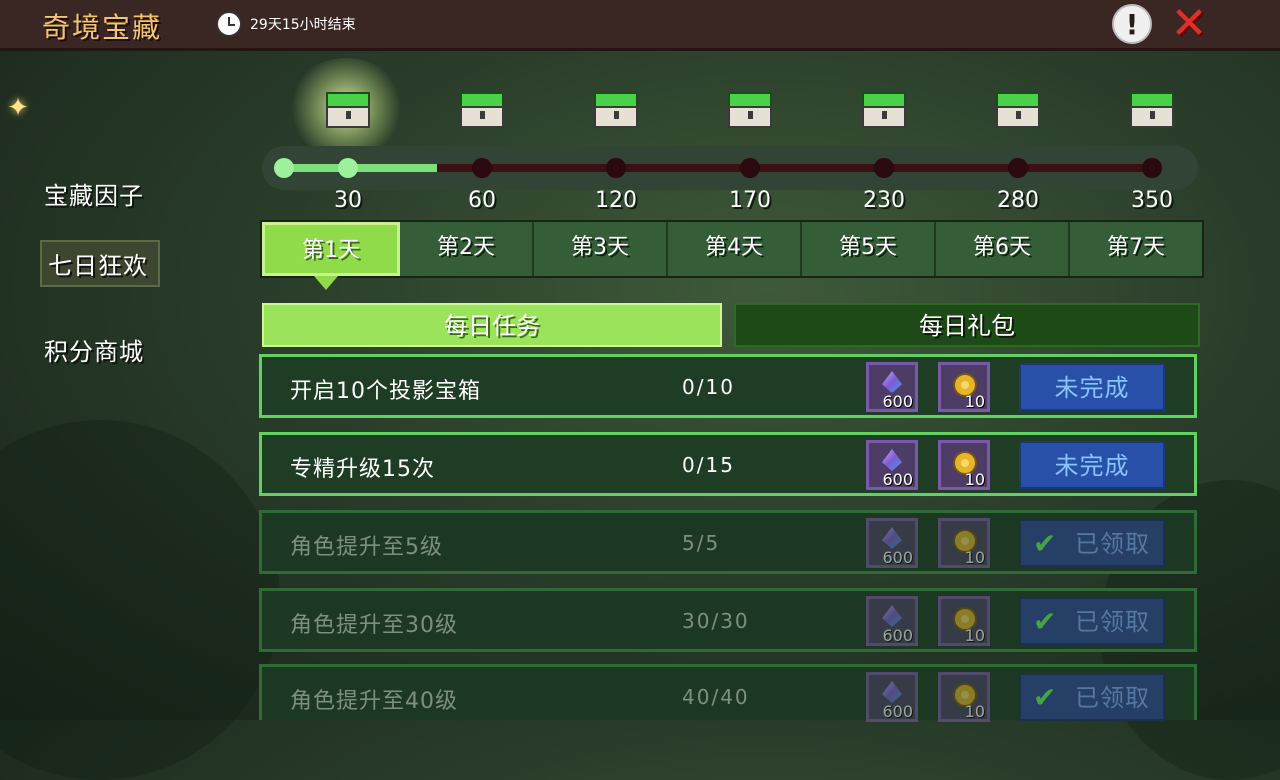 The height and width of the screenshot is (780, 1280). I want to click on task-progress: 0/10, so click(708, 387).